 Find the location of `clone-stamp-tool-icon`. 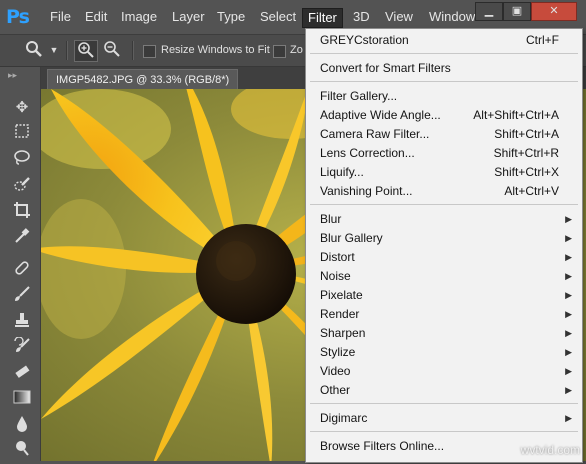

clone-stamp-tool-icon is located at coordinates (22, 322).